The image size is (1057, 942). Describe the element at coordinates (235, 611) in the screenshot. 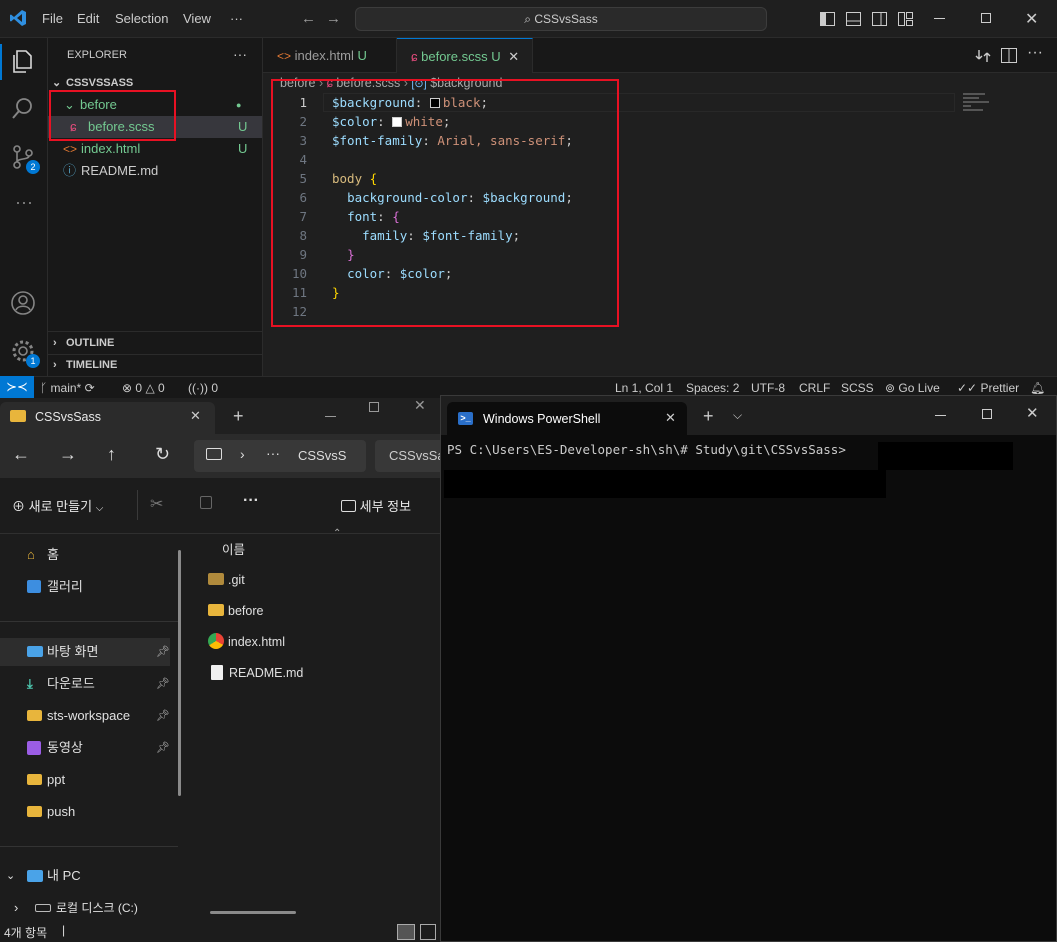

I see `file-row-before: before` at that location.